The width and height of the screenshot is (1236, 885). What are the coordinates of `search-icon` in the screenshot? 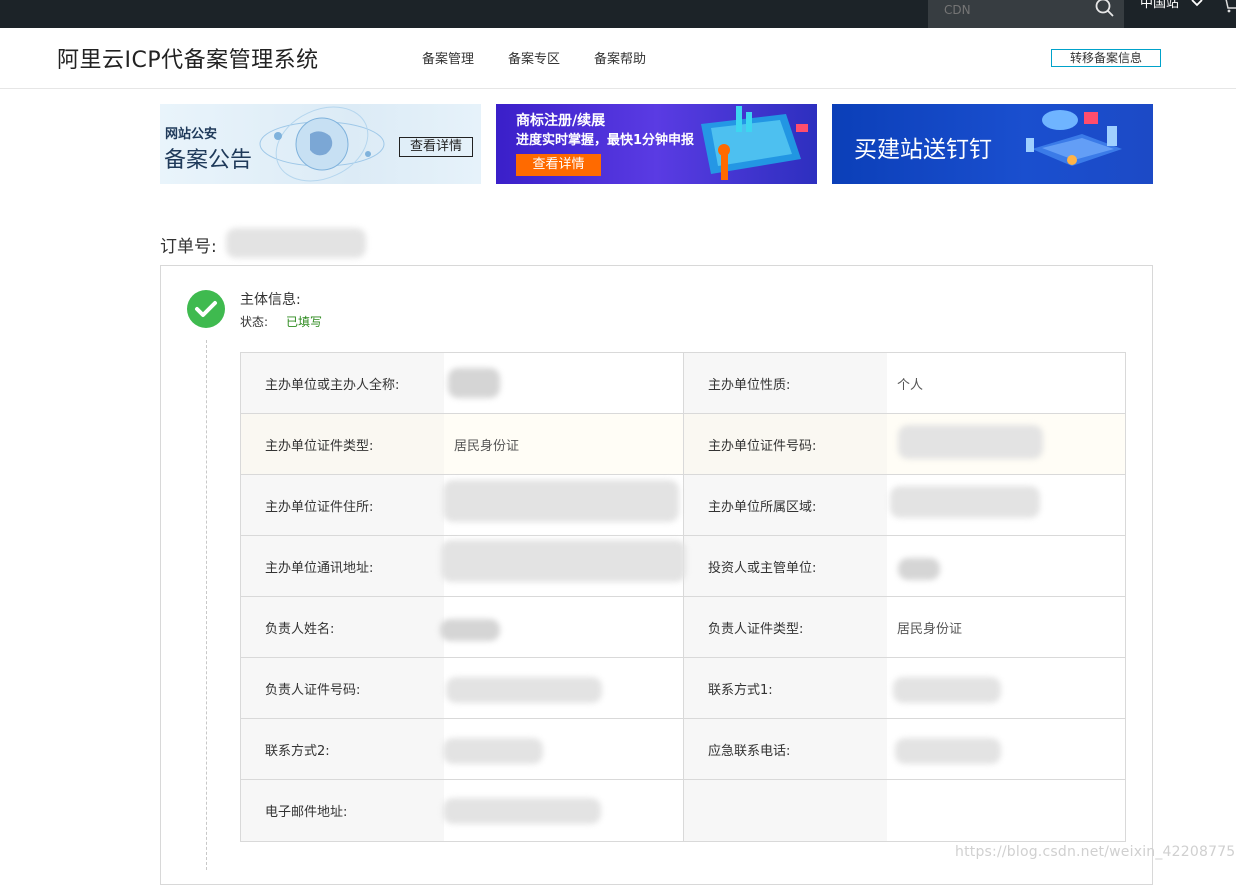 It's located at (1105, 9).